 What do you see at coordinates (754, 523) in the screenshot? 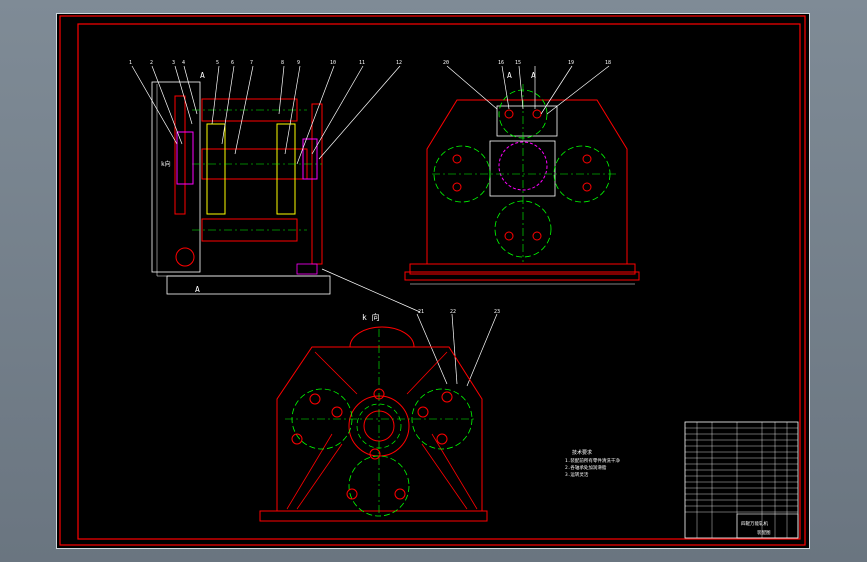
I see `drawing-name: 四辊万能轧机` at bounding box center [754, 523].